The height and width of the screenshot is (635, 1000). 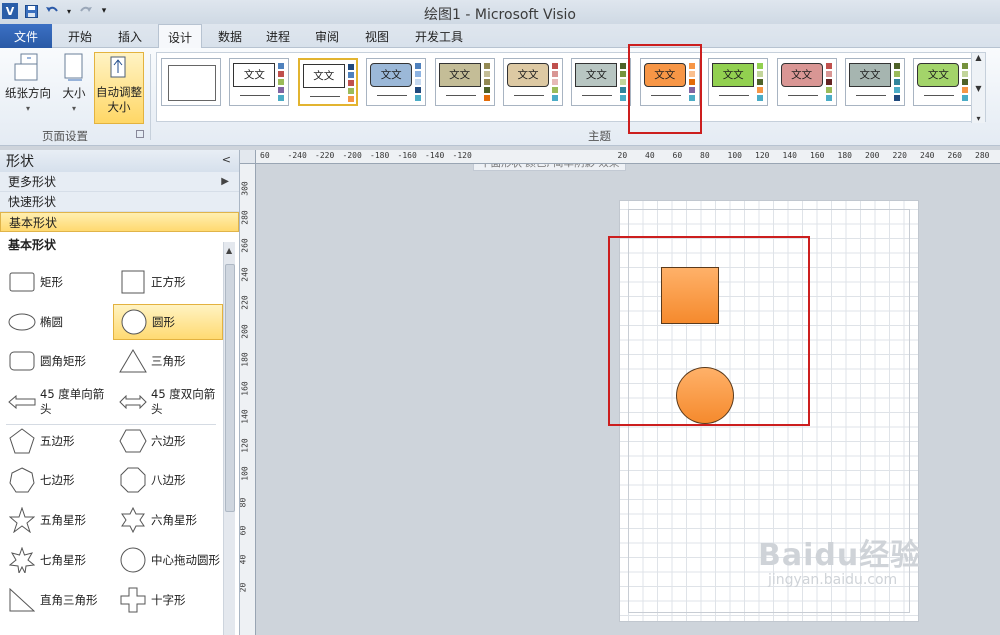 What do you see at coordinates (119, 202) in the screenshot?
I see `quick-shapes-item: 快速形状` at bounding box center [119, 202].